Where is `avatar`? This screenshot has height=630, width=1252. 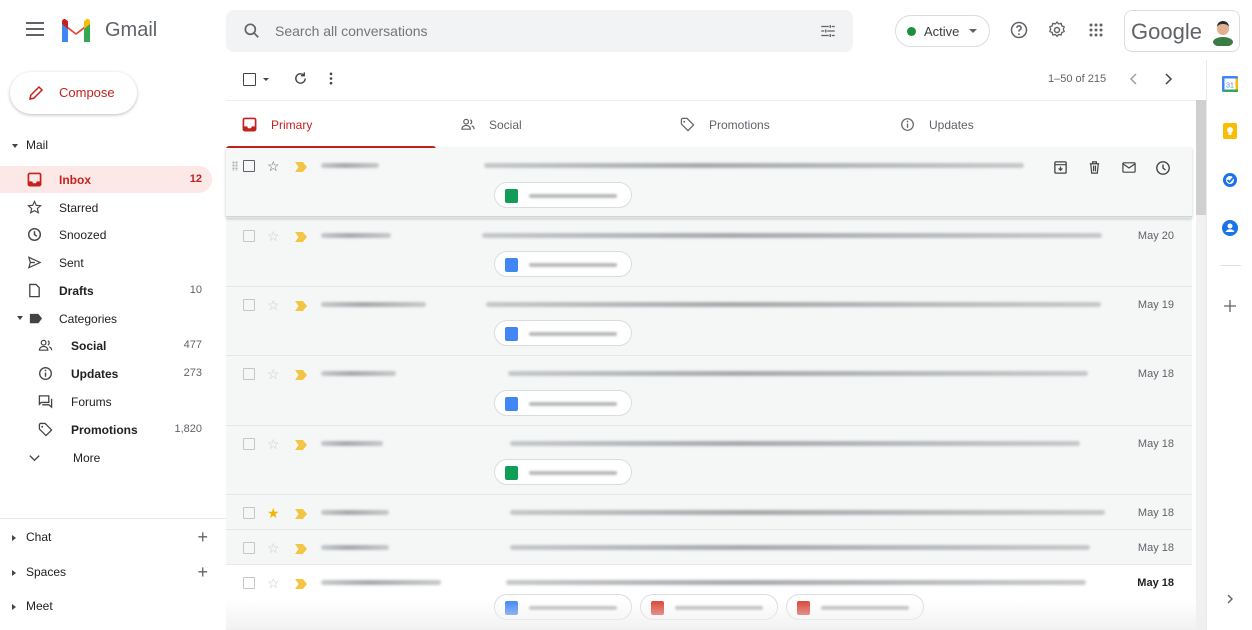
avatar is located at coordinates (1223, 32).